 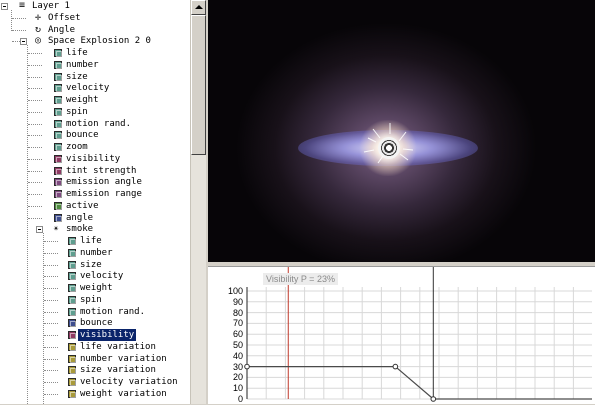 I want to click on tree-row: zoom, so click(x=95, y=147).